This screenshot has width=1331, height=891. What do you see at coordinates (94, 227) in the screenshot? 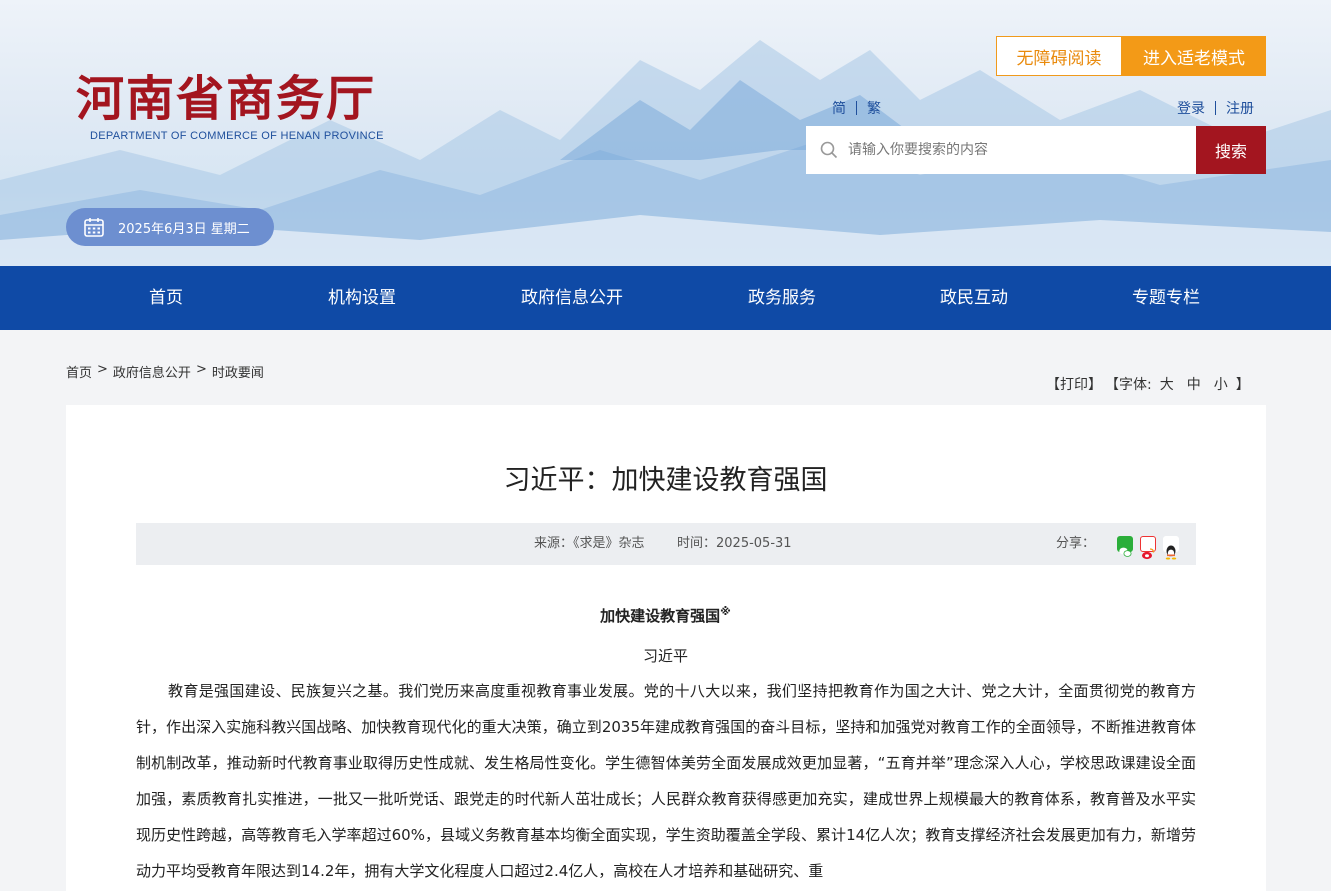
I see `calendar-icon` at bounding box center [94, 227].